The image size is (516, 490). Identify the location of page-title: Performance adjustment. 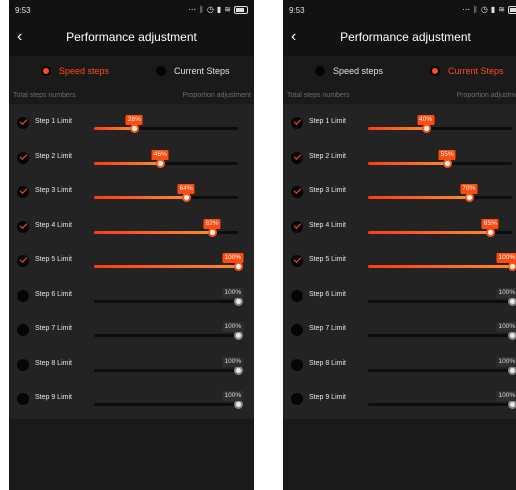
(405, 37).